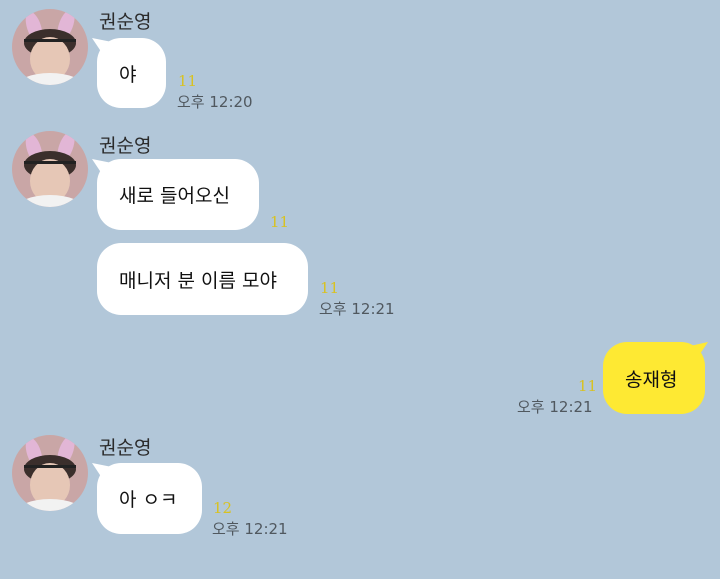  I want to click on message-text: 매니저 분 이름 모야, so click(198, 280).